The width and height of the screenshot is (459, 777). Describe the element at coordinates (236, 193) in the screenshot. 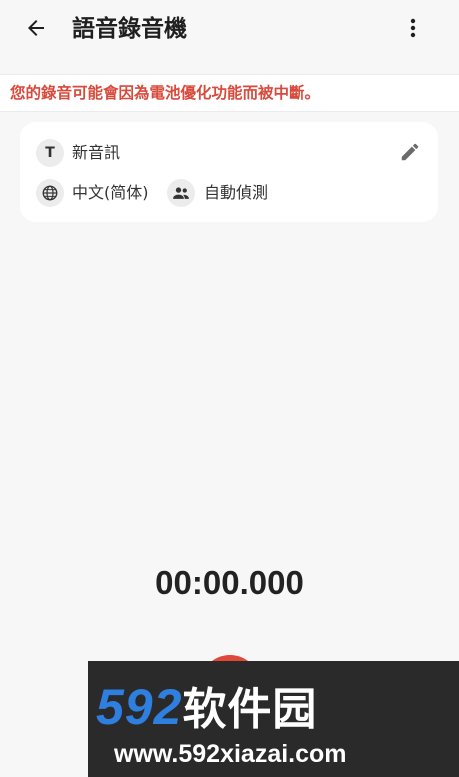

I see `speaker-detection-selector: 自動偵測` at that location.